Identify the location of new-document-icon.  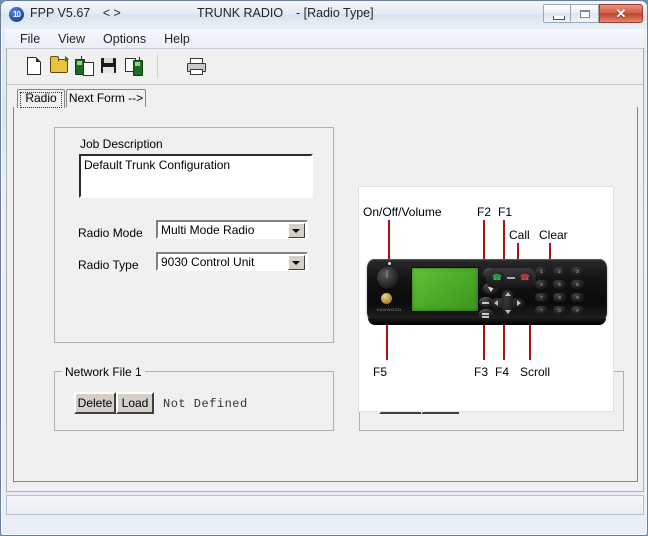
(34, 66).